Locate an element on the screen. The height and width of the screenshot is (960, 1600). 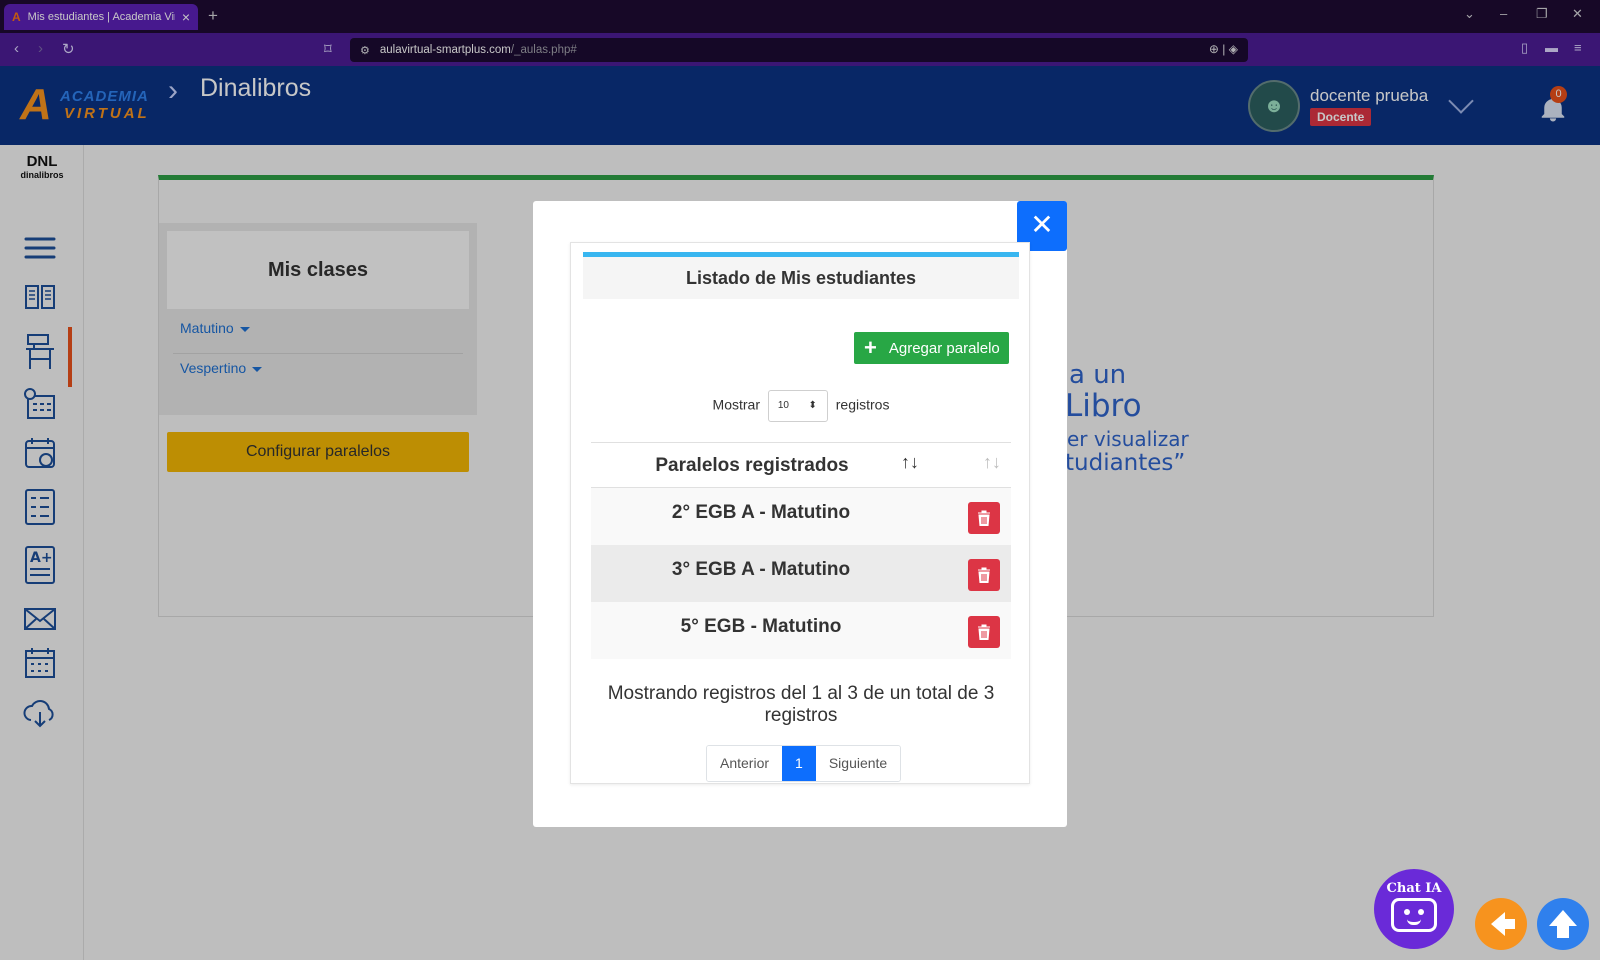
show-prefix: Mostrar is located at coordinates (736, 404).